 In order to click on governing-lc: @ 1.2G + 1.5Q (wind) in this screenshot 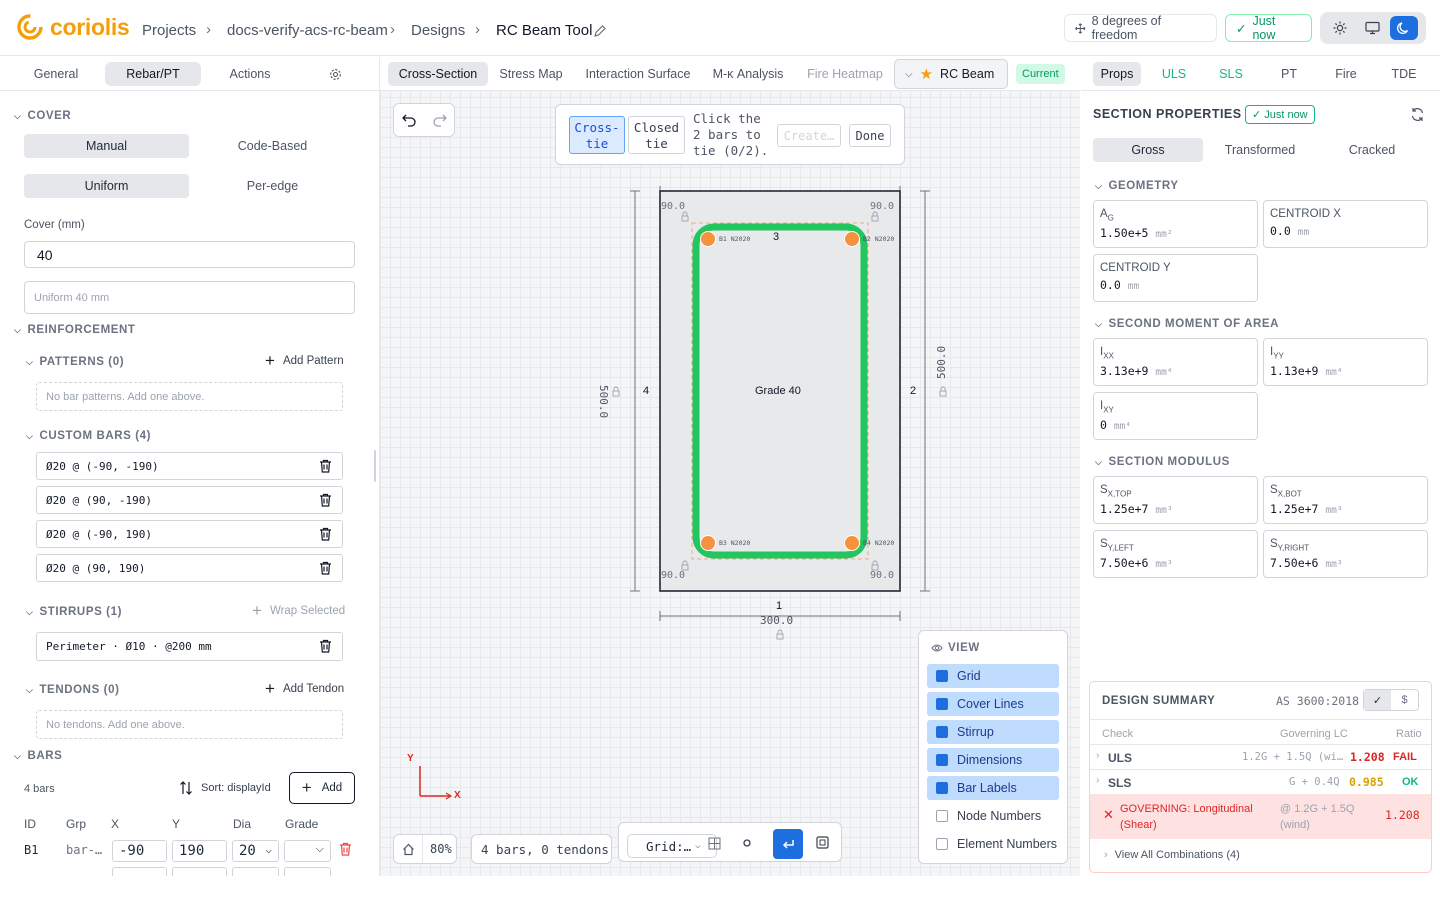, I will do `click(1317, 817)`.